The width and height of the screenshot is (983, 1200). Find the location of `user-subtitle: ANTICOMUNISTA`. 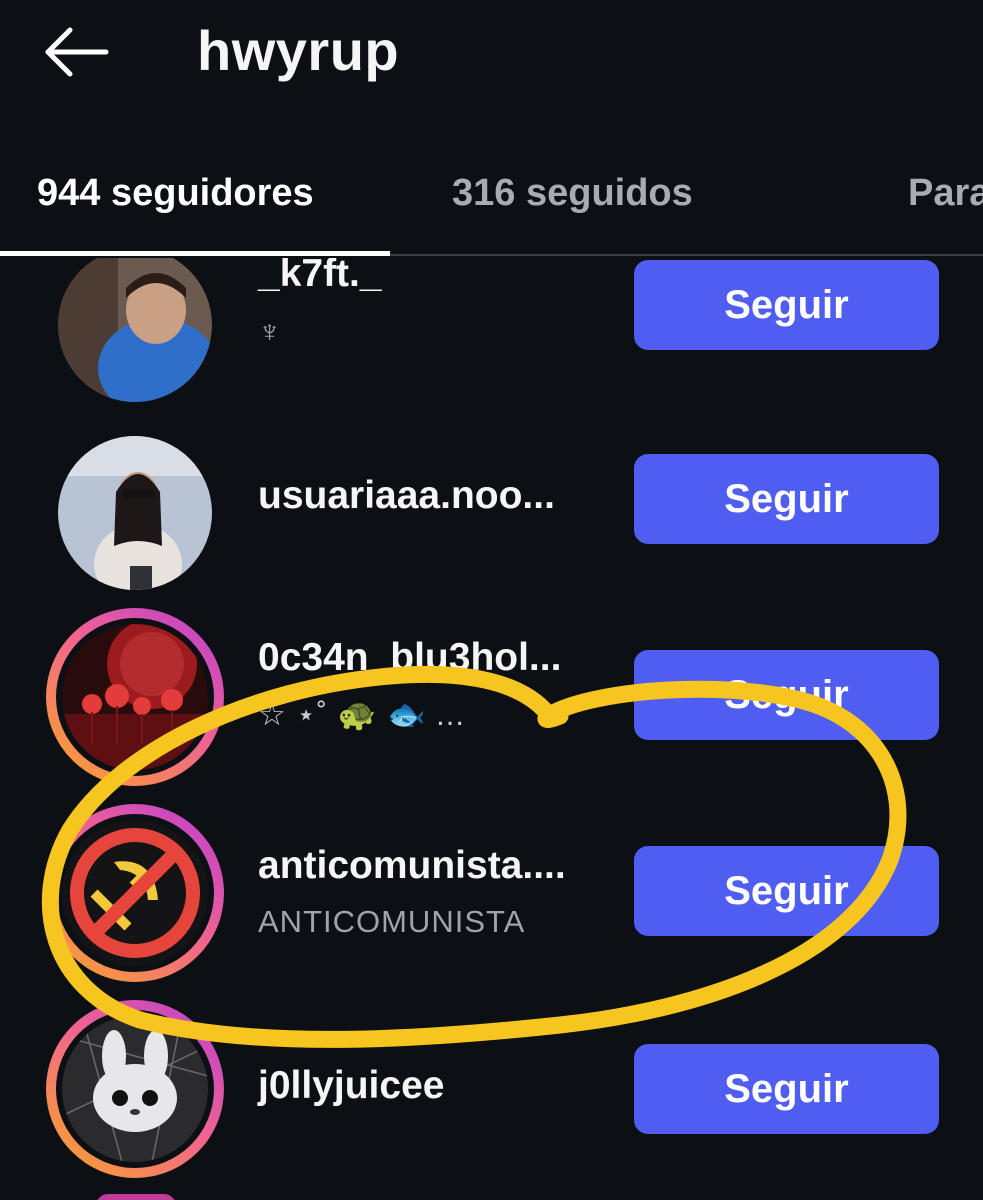

user-subtitle: ANTICOMUNISTA is located at coordinates (392, 921).